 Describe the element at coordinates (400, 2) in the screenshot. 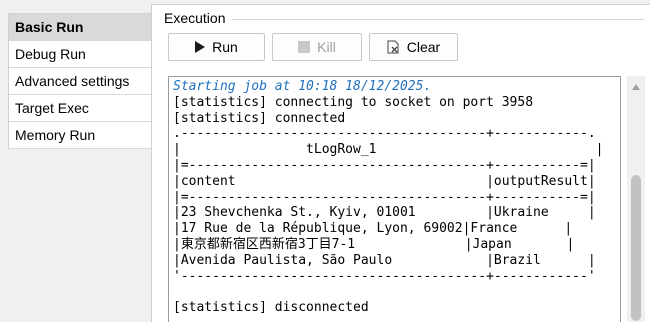

I see `top-border` at that location.